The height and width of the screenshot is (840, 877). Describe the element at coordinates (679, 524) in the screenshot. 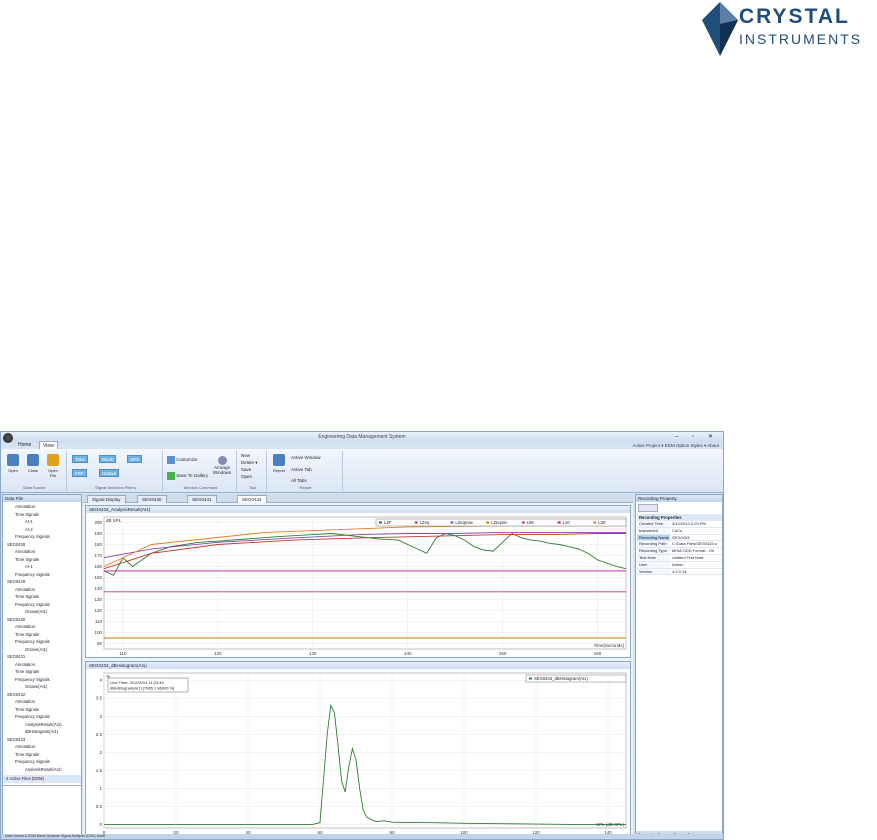

I see `property-row: Created Time 3/12/2014 2:20 PM` at that location.